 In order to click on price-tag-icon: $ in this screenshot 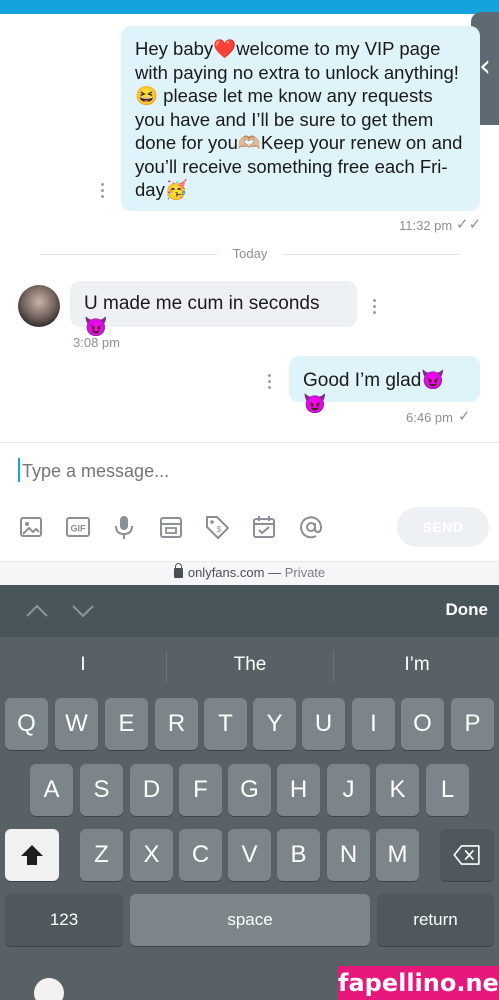, I will do `click(217, 527)`.